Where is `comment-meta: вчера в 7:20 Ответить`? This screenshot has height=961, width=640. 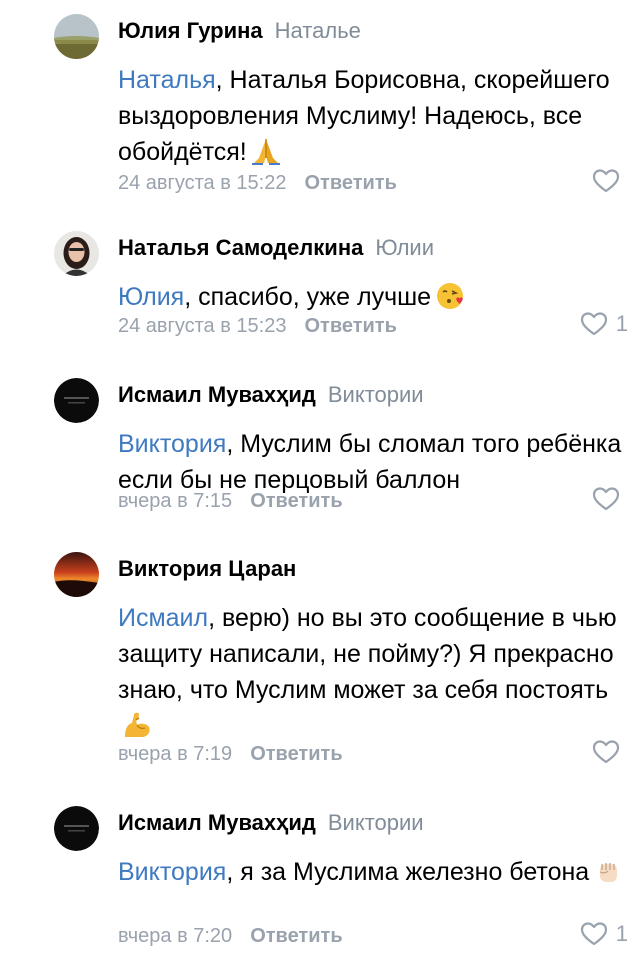
comment-meta: вчера в 7:20 Ответить is located at coordinates (230, 936).